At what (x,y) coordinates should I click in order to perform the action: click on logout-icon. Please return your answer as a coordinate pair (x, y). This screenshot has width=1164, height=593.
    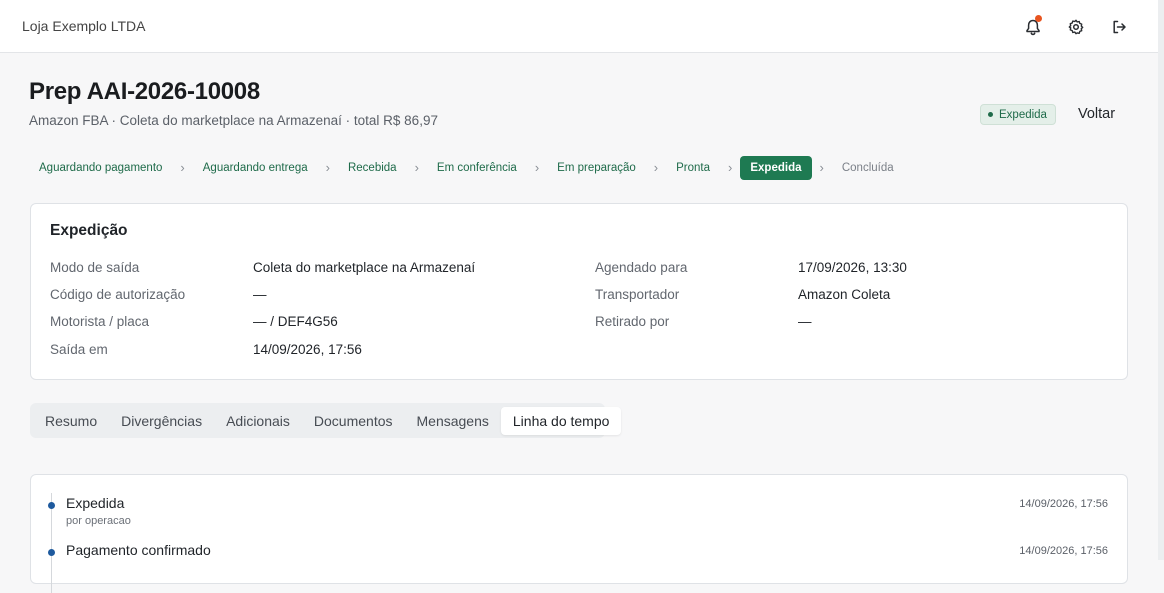
    Looking at the image, I should click on (1119, 27).